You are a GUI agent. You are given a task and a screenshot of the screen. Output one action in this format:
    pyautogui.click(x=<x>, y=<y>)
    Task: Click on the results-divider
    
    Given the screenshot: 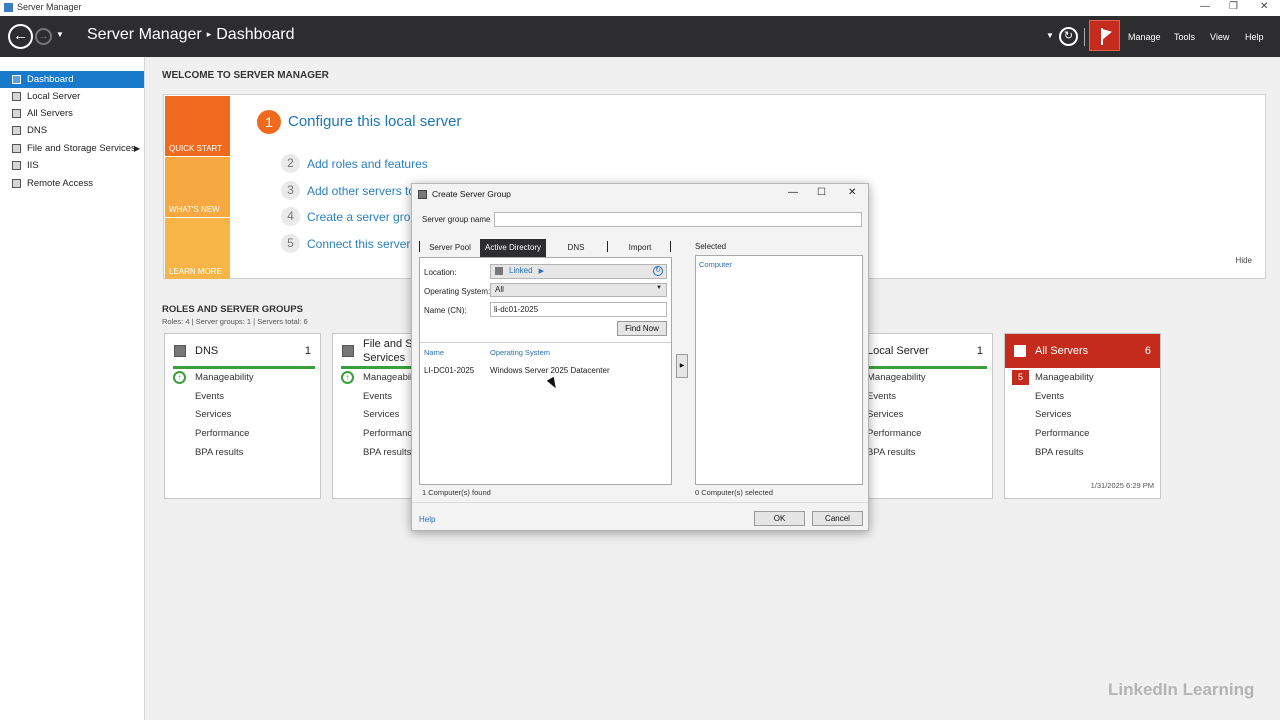 What is the action you would take?
    pyautogui.click(x=545, y=342)
    